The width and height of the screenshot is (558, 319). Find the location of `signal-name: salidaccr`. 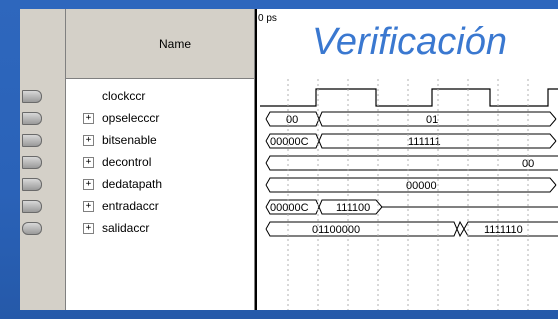

signal-name: salidaccr is located at coordinates (126, 228).